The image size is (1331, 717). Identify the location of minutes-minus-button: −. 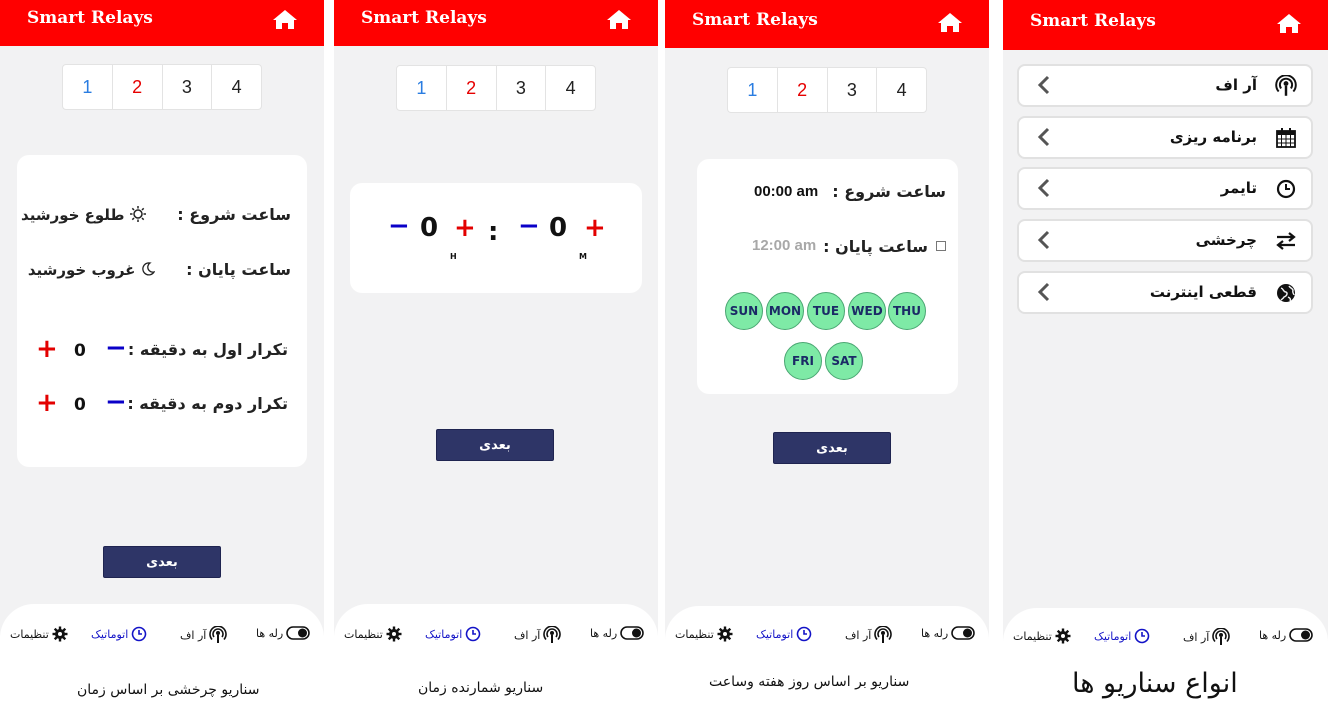
(529, 226).